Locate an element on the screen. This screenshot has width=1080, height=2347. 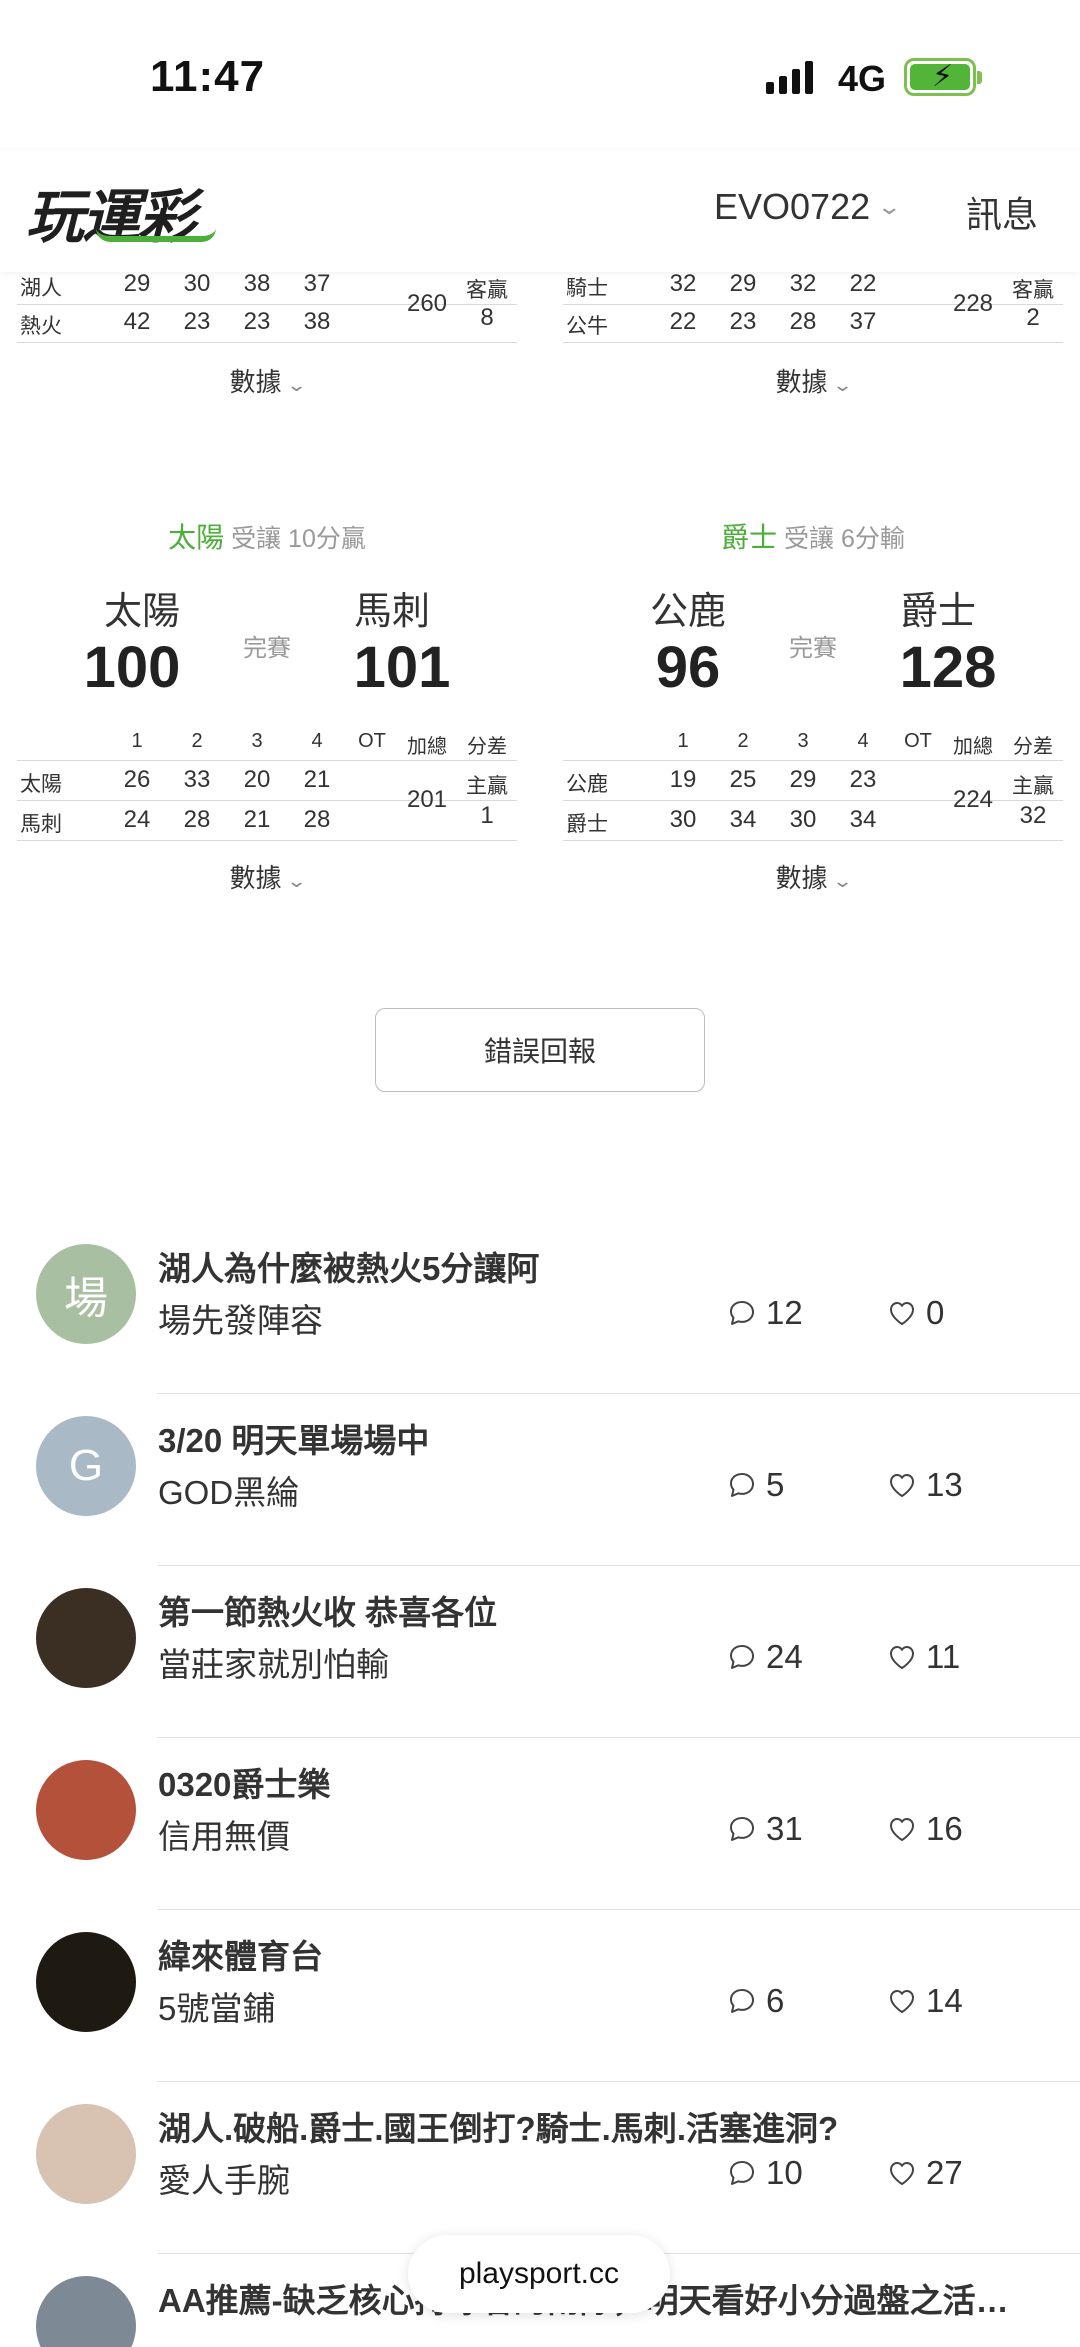
forum-post: 湖人.破船.爵士.國王倒打?騎士.馬刺.活塞進洞? 愛人手腕 10 27 is located at coordinates (540, 2168).